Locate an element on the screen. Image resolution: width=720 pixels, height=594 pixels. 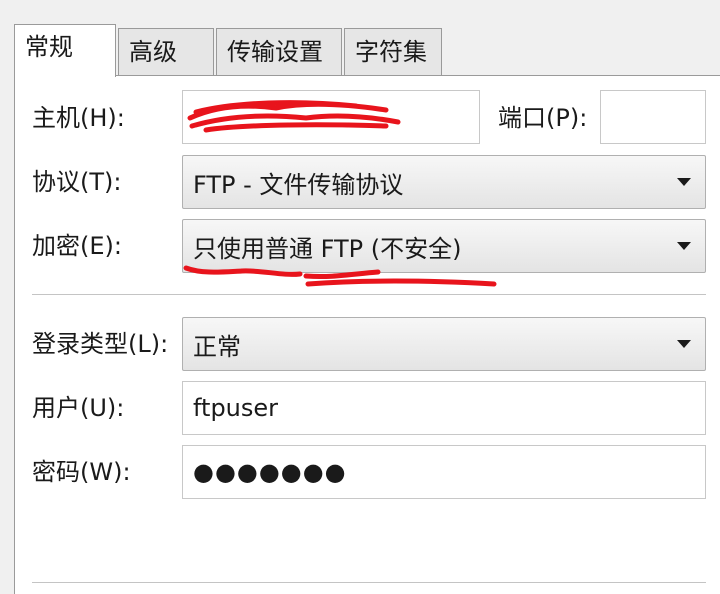
tab-bar: 常规 高级 传输设置 字符集 is located at coordinates (229, 50).